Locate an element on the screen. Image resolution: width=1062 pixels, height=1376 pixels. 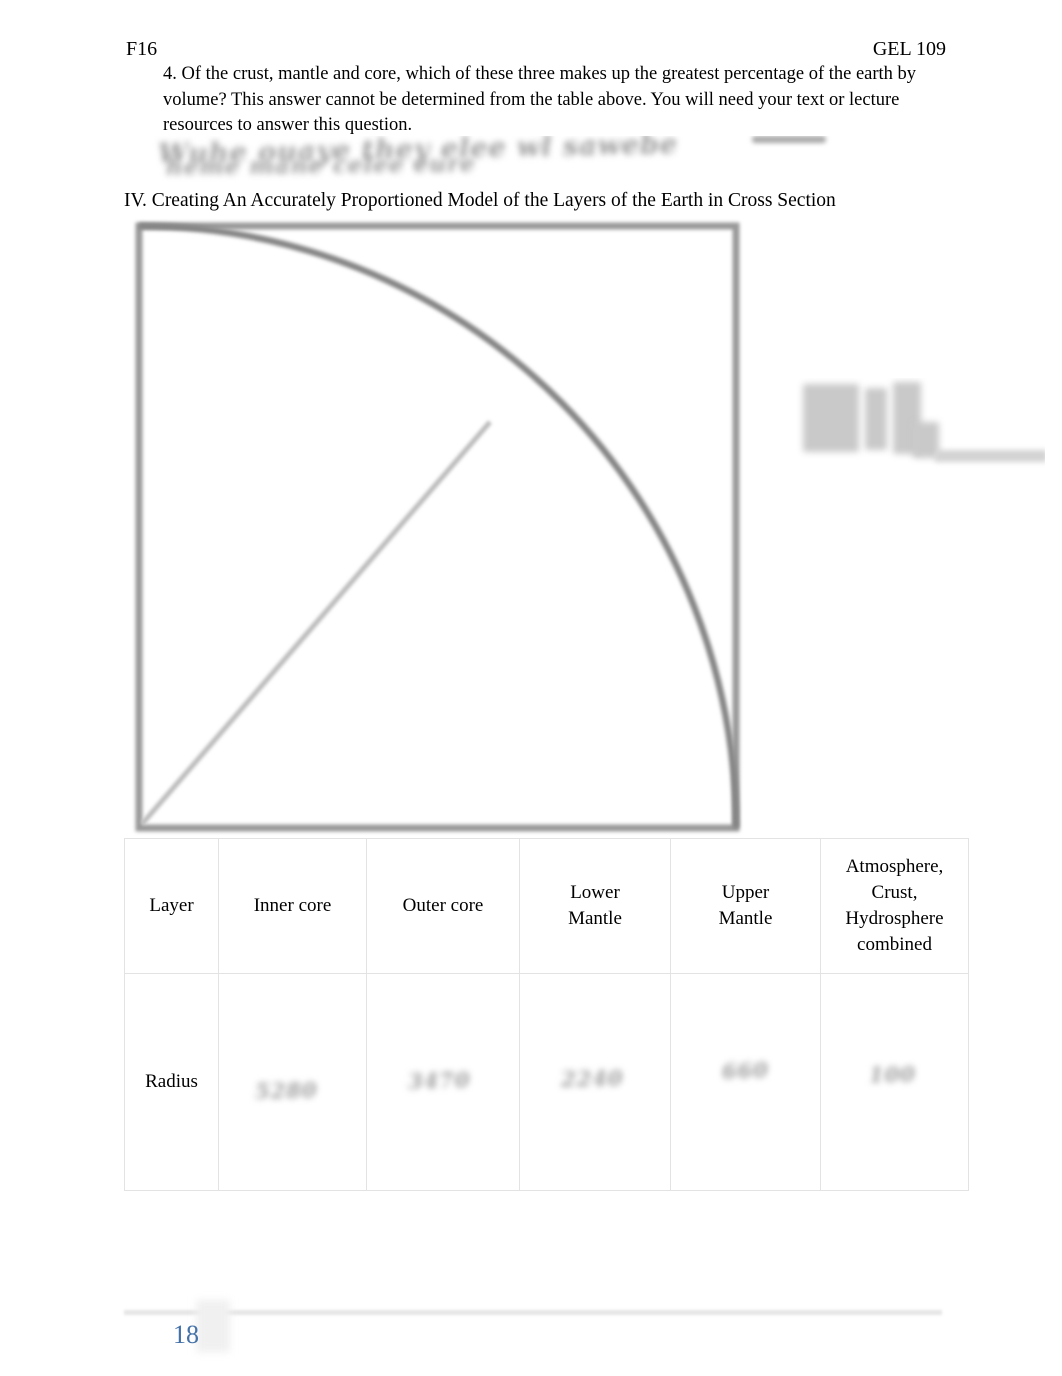
handwriting-line-1: Wuhe ouaye they elee wl sawebe is located at coordinates (418, 153).